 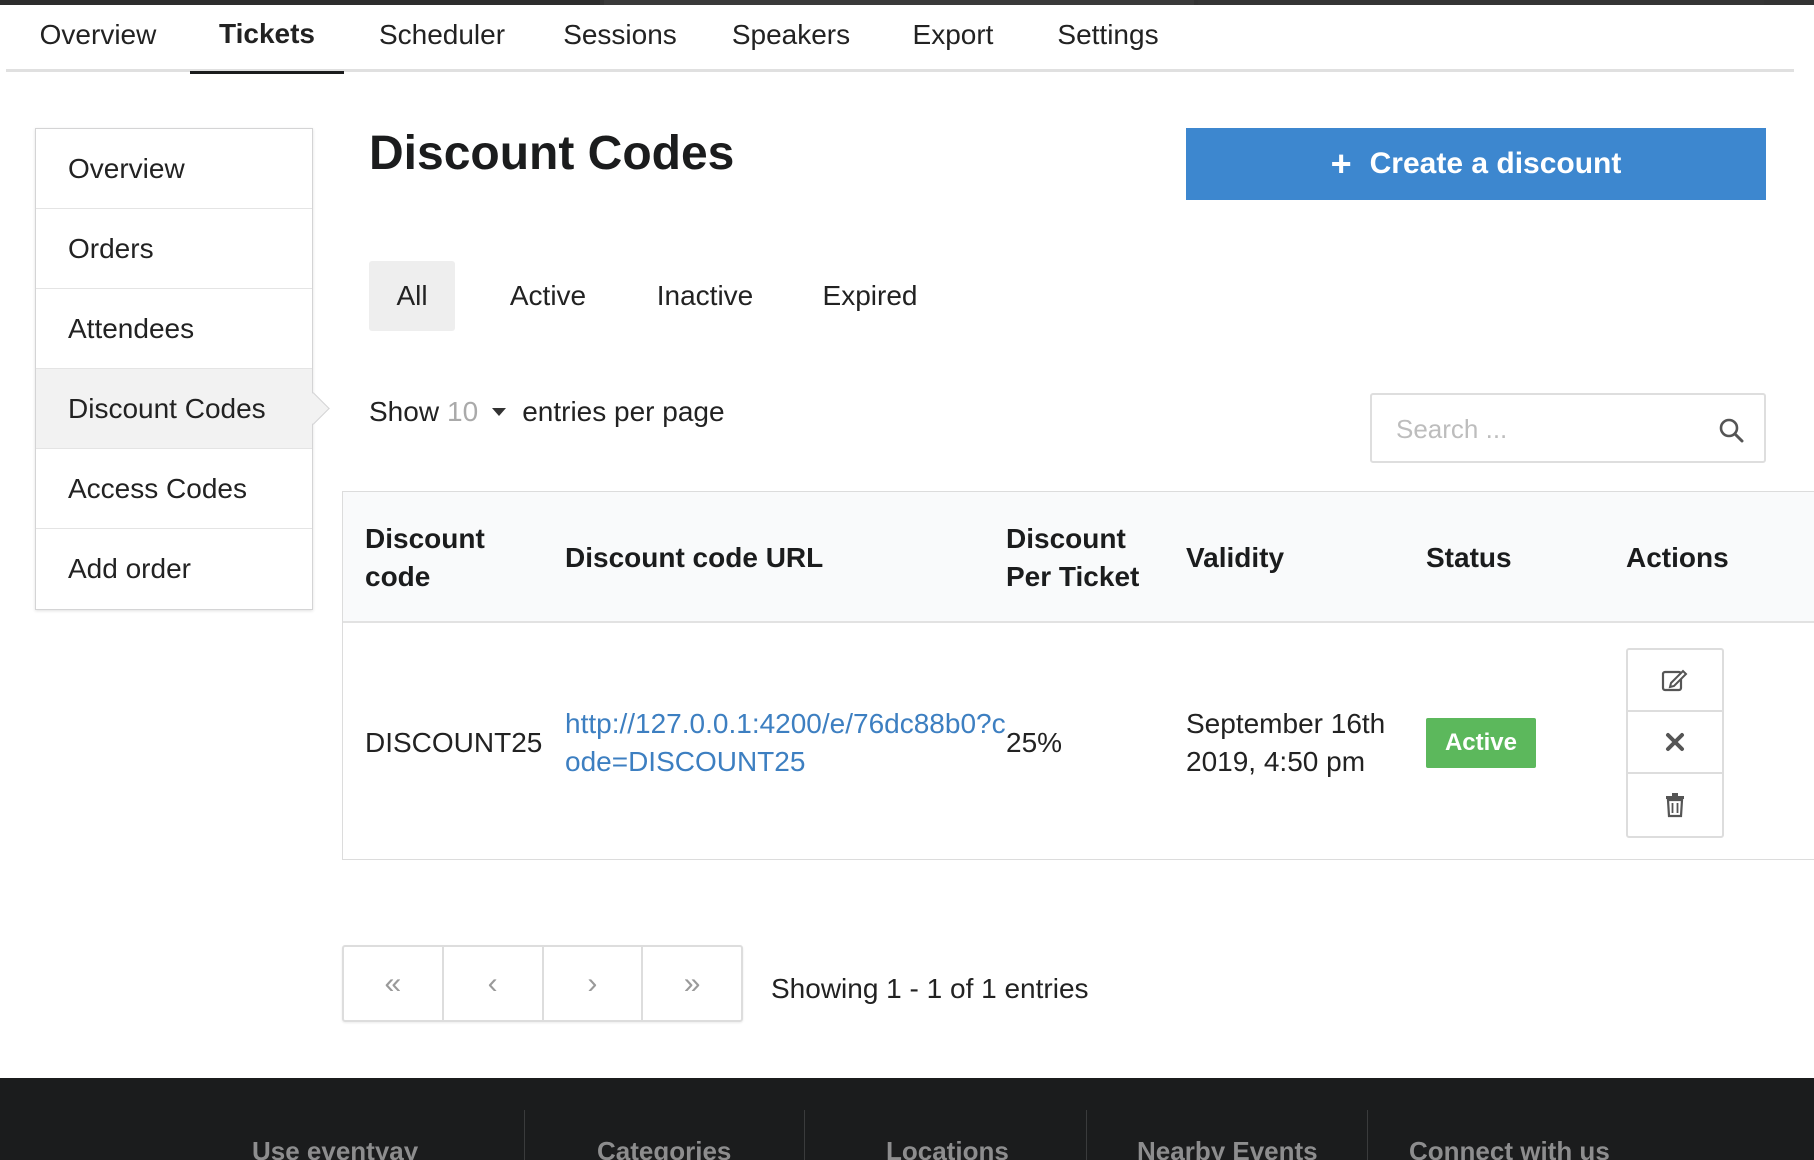 What do you see at coordinates (623, 411) in the screenshot?
I see `entries-suffix-label: entries per page` at bounding box center [623, 411].